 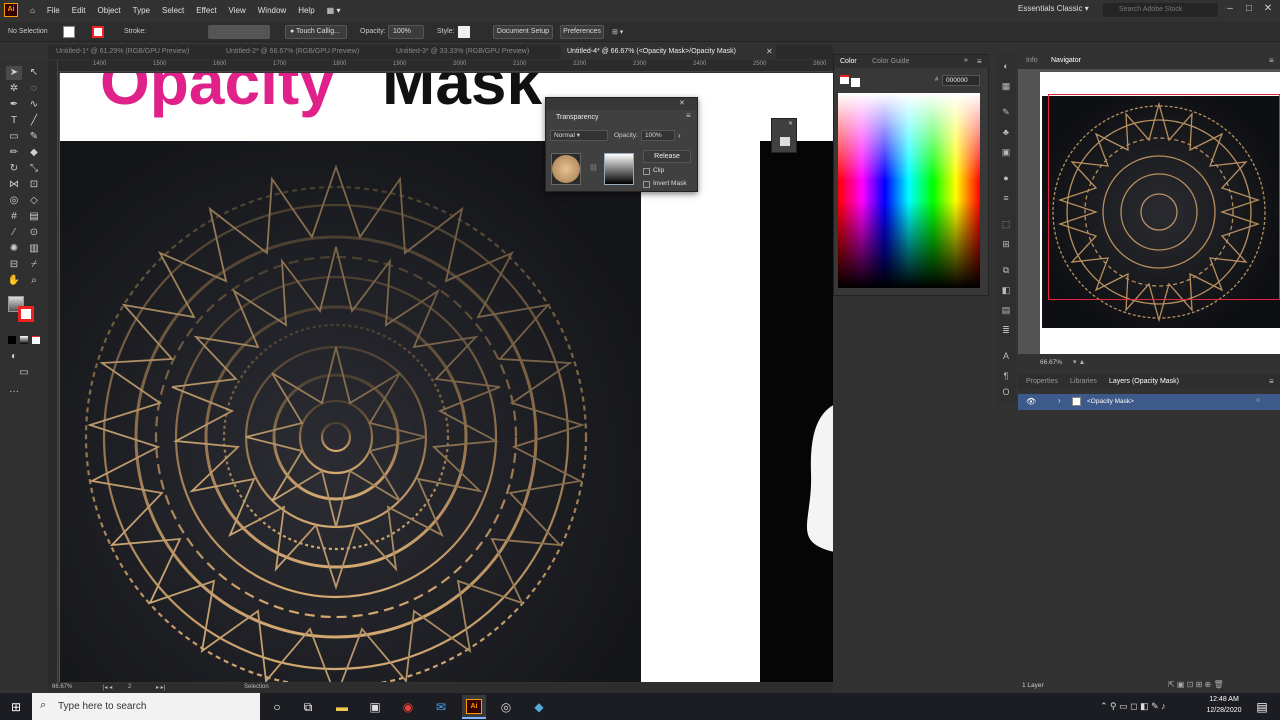 What do you see at coordinates (1053, 8) in the screenshot?
I see `workspace-switcher: Essentials Classic ▾` at bounding box center [1053, 8].